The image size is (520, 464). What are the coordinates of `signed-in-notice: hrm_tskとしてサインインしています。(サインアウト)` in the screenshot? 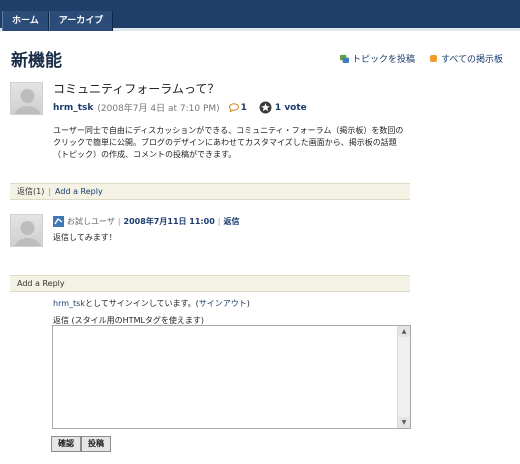 It's located at (151, 303).